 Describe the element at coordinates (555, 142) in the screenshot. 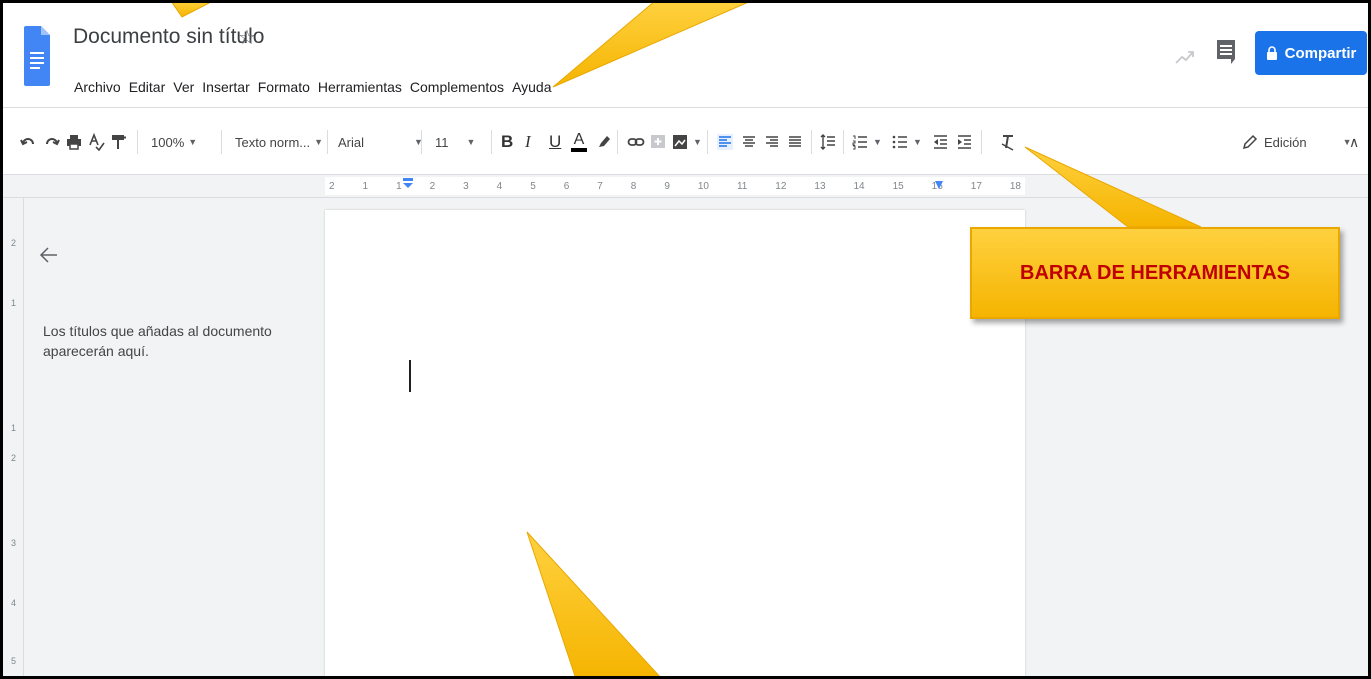

I see `underline-button: U` at that location.